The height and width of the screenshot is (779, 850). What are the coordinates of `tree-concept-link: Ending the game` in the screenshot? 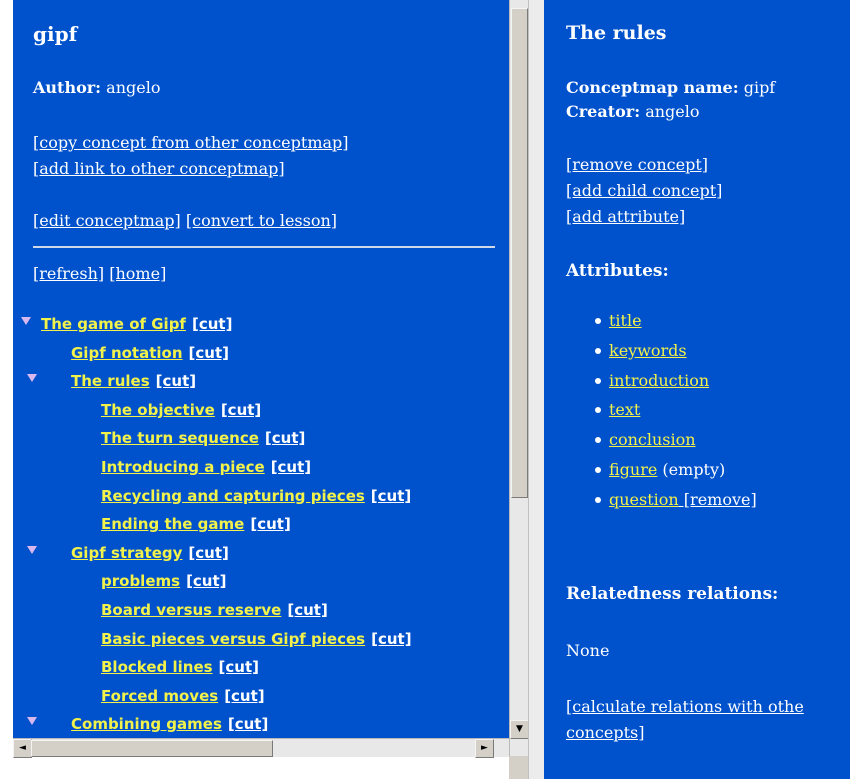 It's located at (172, 524).